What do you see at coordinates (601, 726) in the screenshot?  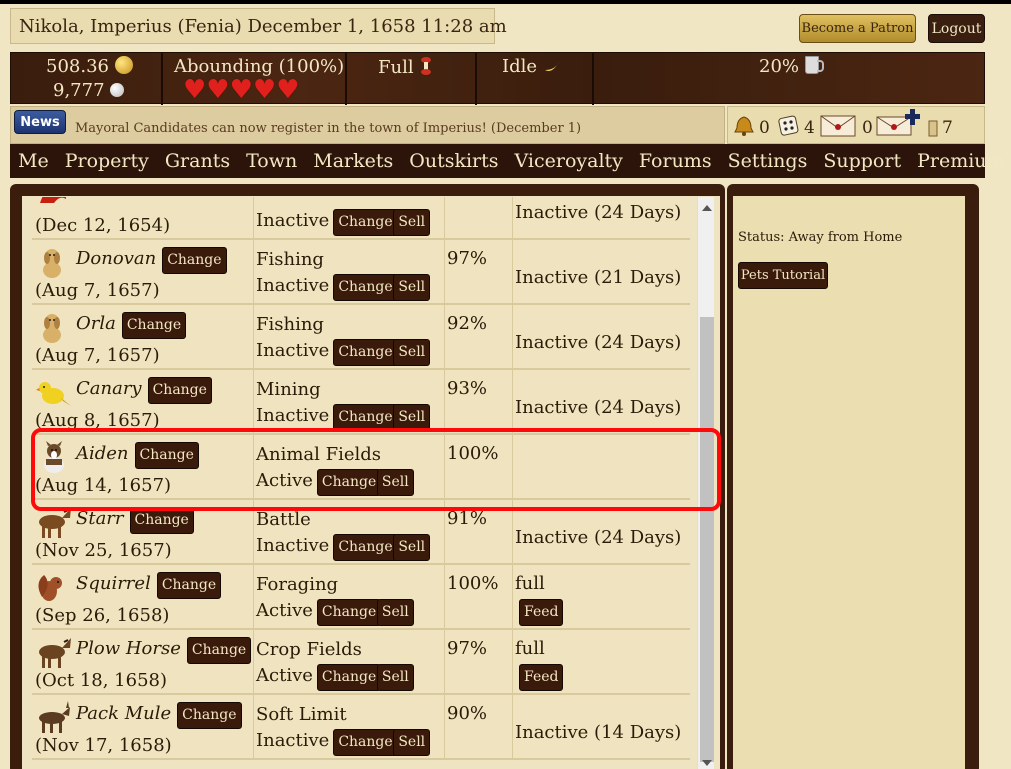 I see `pet-condition-cell: Inactive (14 Days)` at bounding box center [601, 726].